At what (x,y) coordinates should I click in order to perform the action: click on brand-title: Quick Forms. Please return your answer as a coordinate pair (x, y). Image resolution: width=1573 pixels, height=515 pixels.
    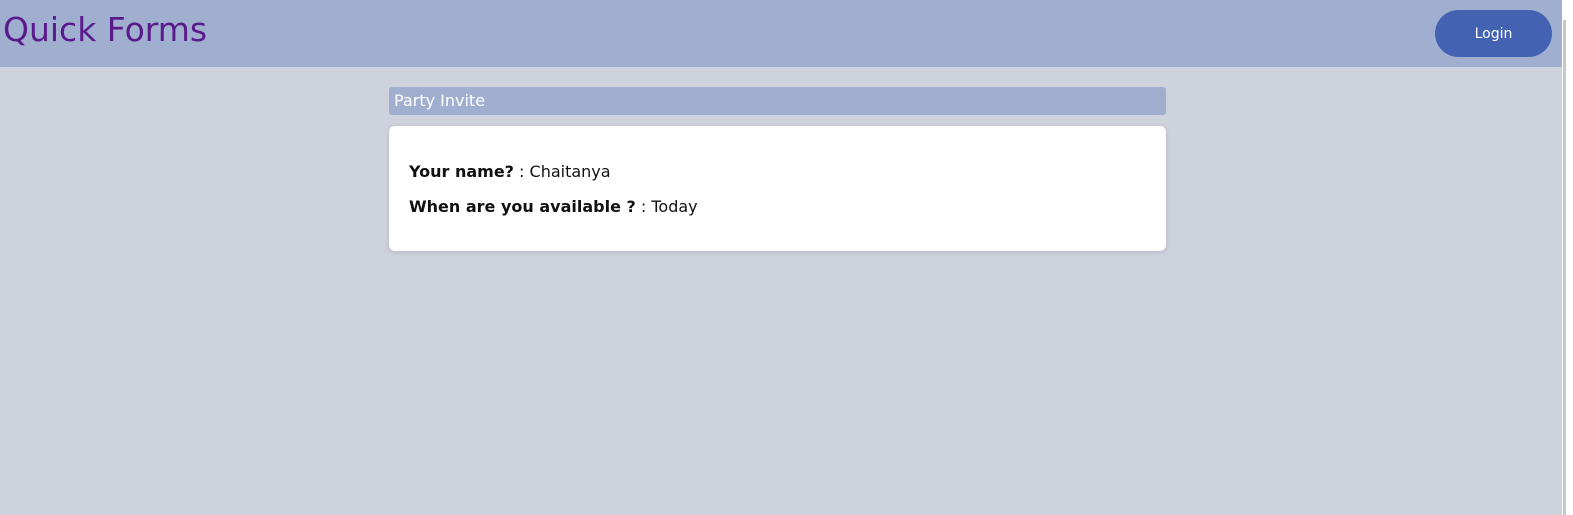
    Looking at the image, I should click on (105, 30).